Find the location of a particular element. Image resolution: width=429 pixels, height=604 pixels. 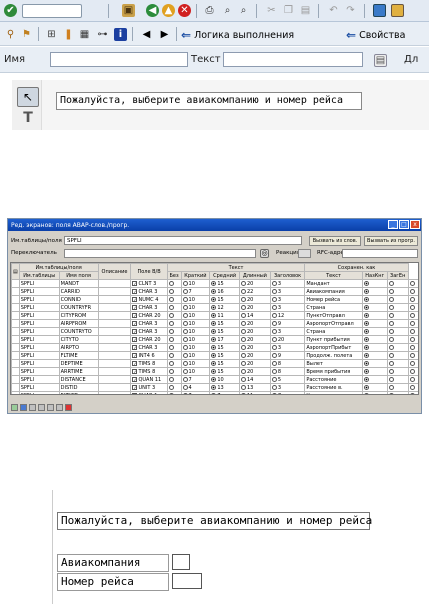

name-input is located at coordinates (119, 59).